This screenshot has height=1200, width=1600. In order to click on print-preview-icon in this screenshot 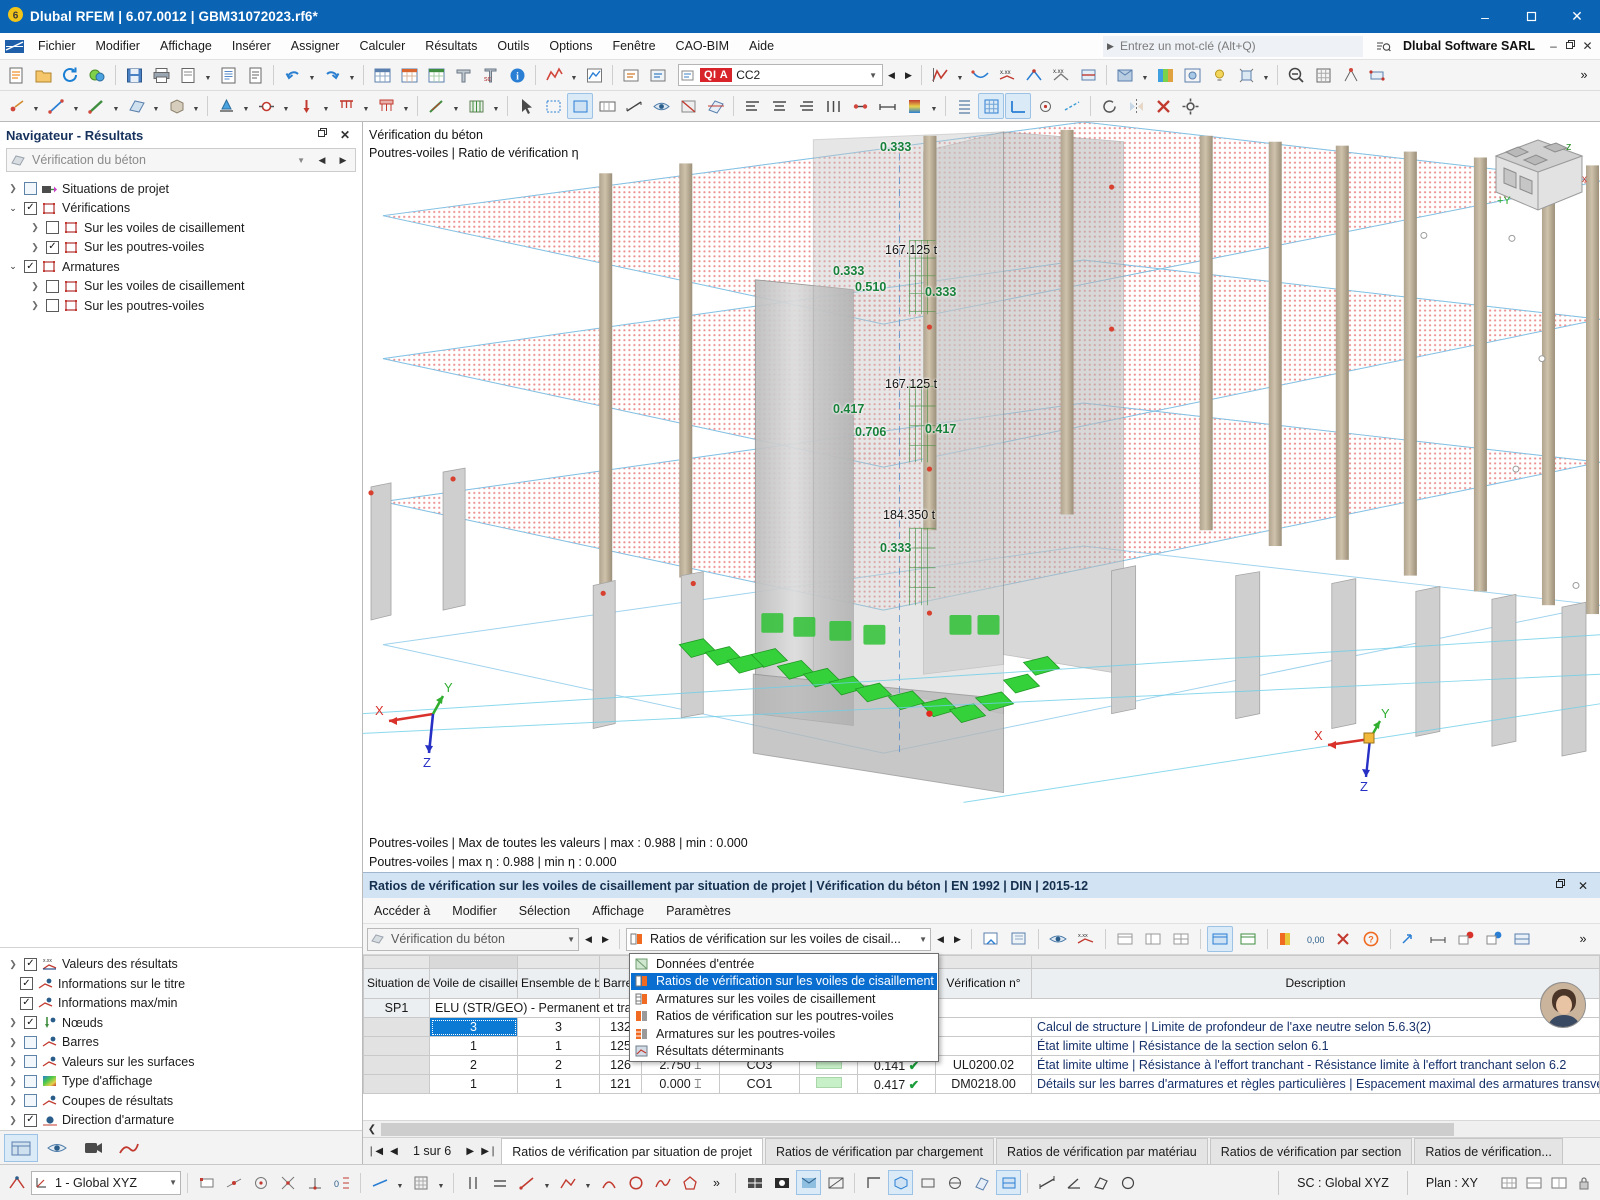, I will do `click(188, 75)`.